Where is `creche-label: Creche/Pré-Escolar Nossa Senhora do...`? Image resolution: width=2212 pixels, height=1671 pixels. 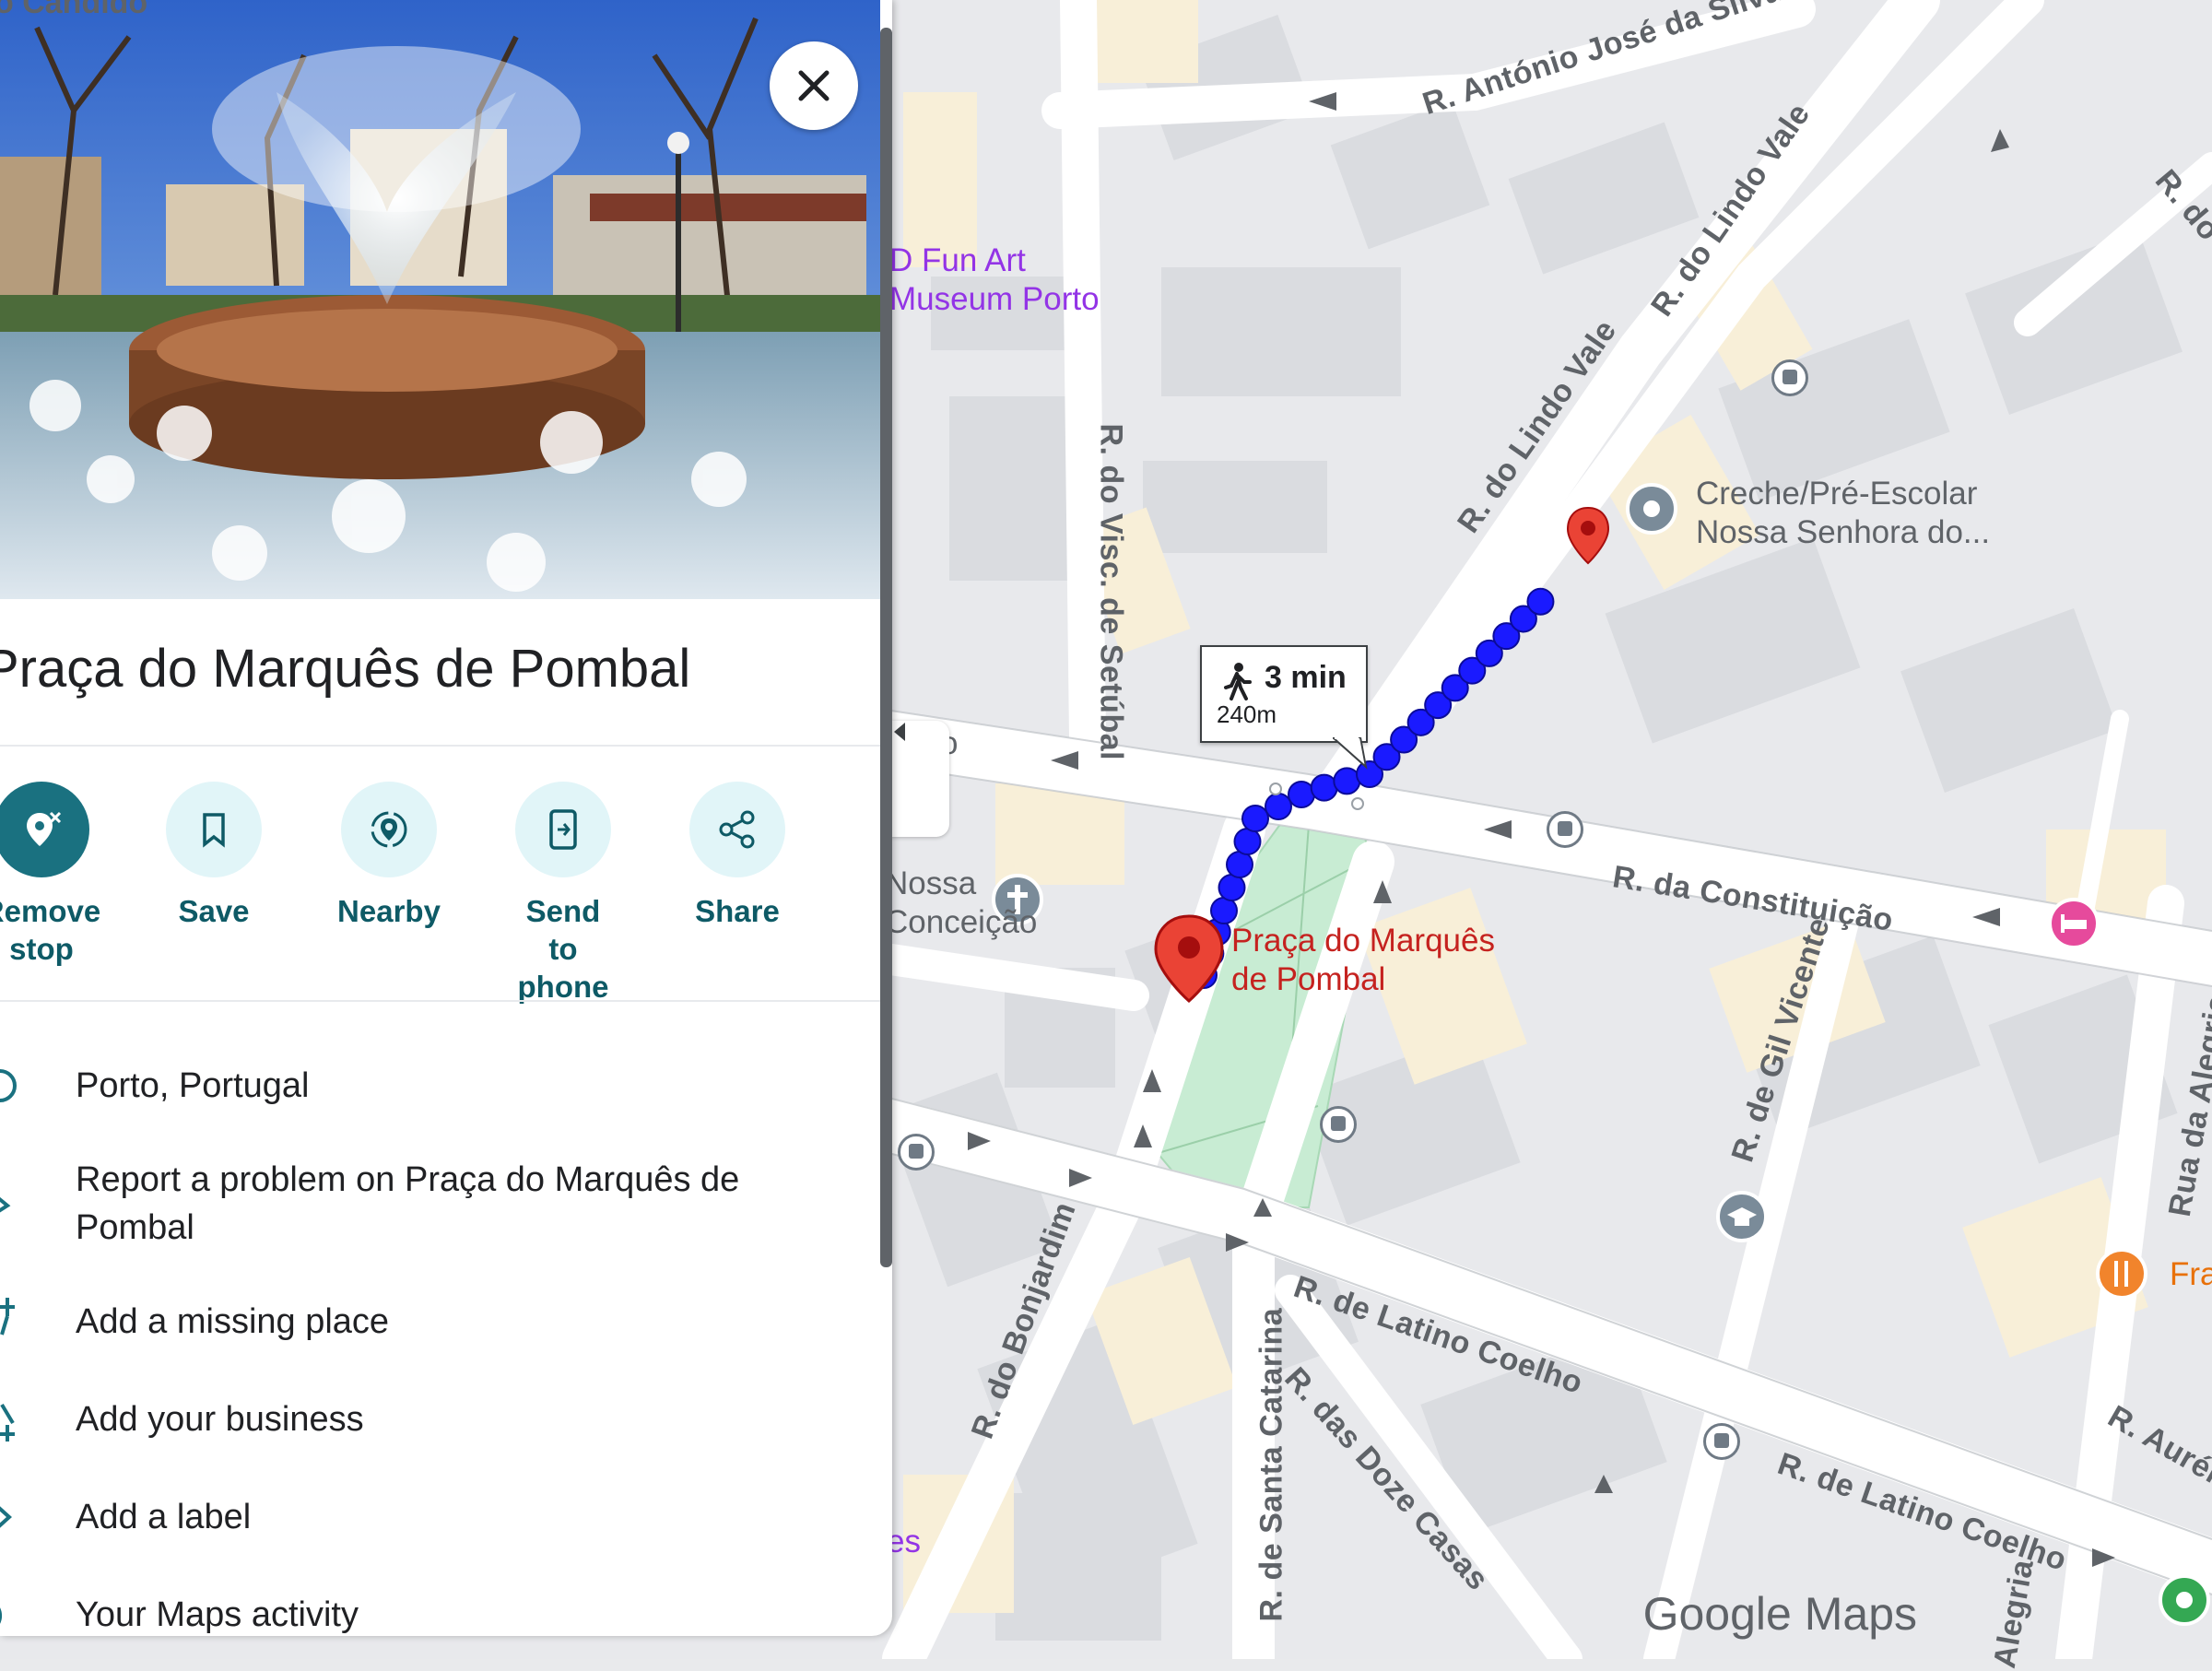
creche-label: Creche/Pré-Escolar Nossa Senhora do... is located at coordinates (1862, 513).